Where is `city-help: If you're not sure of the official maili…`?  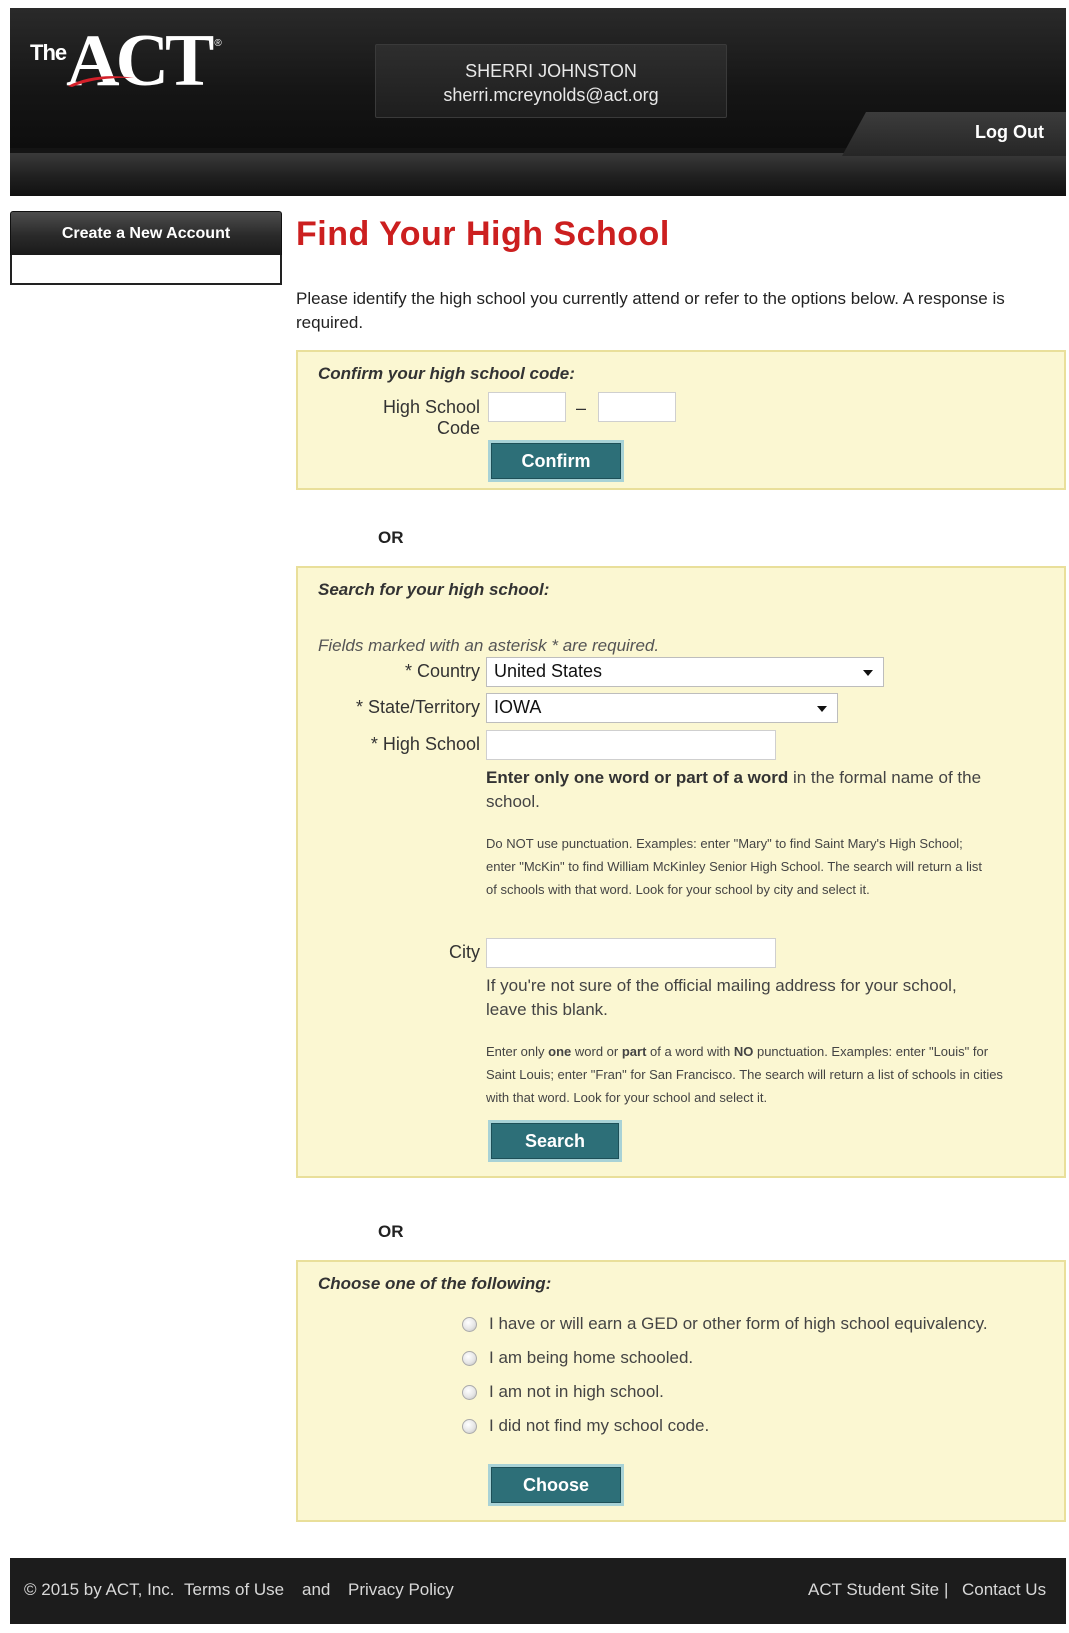
city-help: If you're not sure of the official maili… is located at coordinates (721, 997).